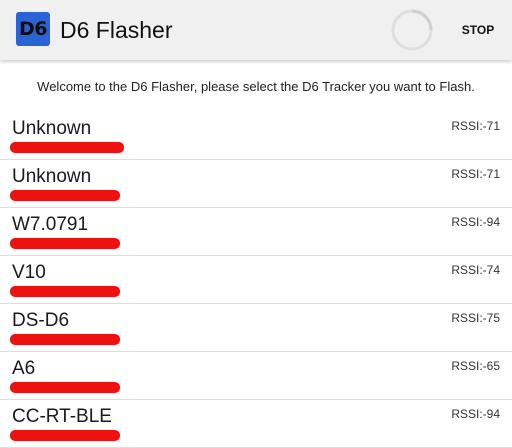 The height and width of the screenshot is (448, 512). Describe the element at coordinates (24, 368) in the screenshot. I see `device-name: A6` at that location.